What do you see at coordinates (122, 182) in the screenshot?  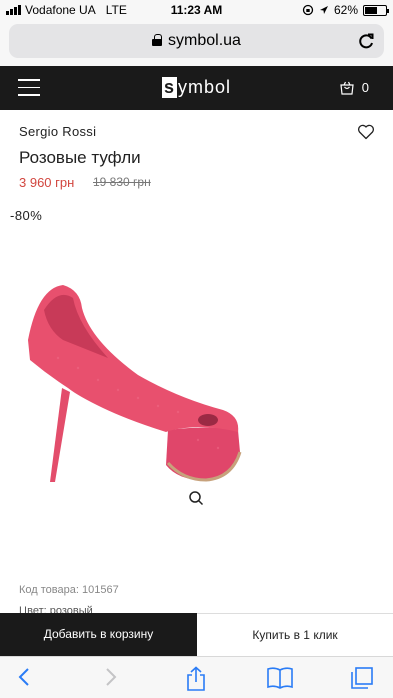 I see `price-old: 19 830 грн` at bounding box center [122, 182].